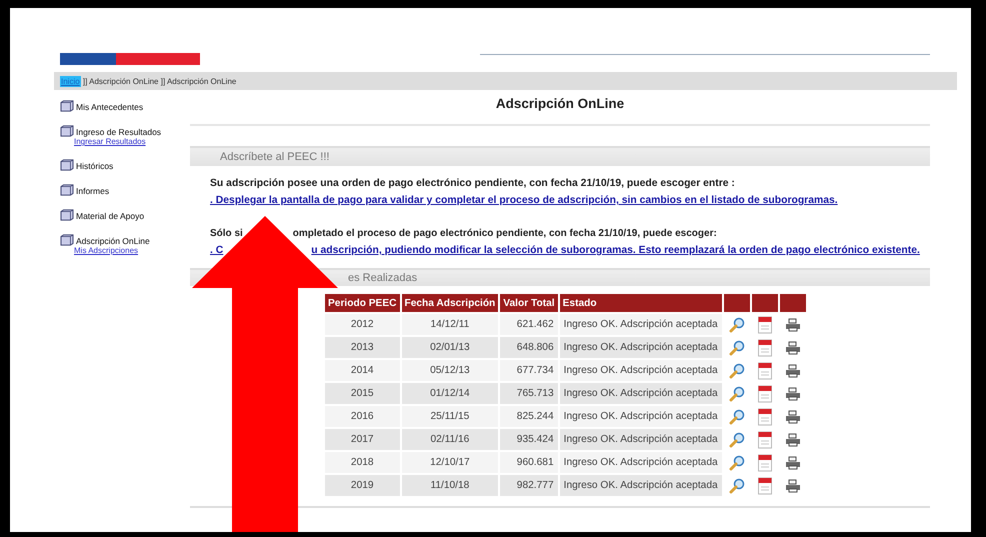  I want to click on page-title: Adscripción OnLine, so click(560, 108).